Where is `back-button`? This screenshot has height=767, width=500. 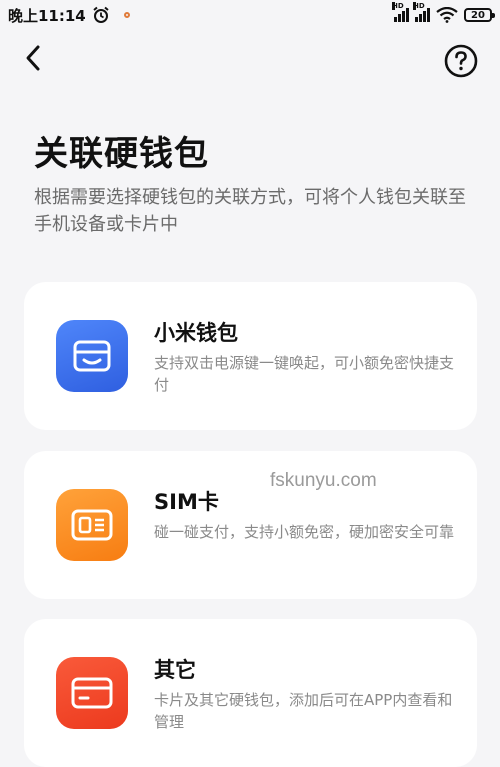
back-button is located at coordinates (33, 58).